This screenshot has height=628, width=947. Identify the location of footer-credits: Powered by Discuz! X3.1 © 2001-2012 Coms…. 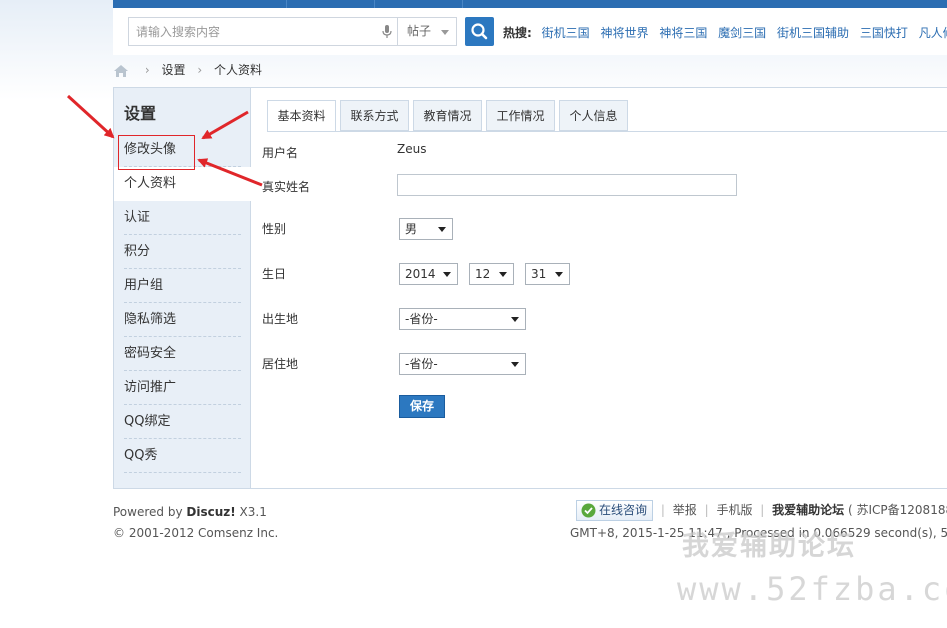
(195, 523).